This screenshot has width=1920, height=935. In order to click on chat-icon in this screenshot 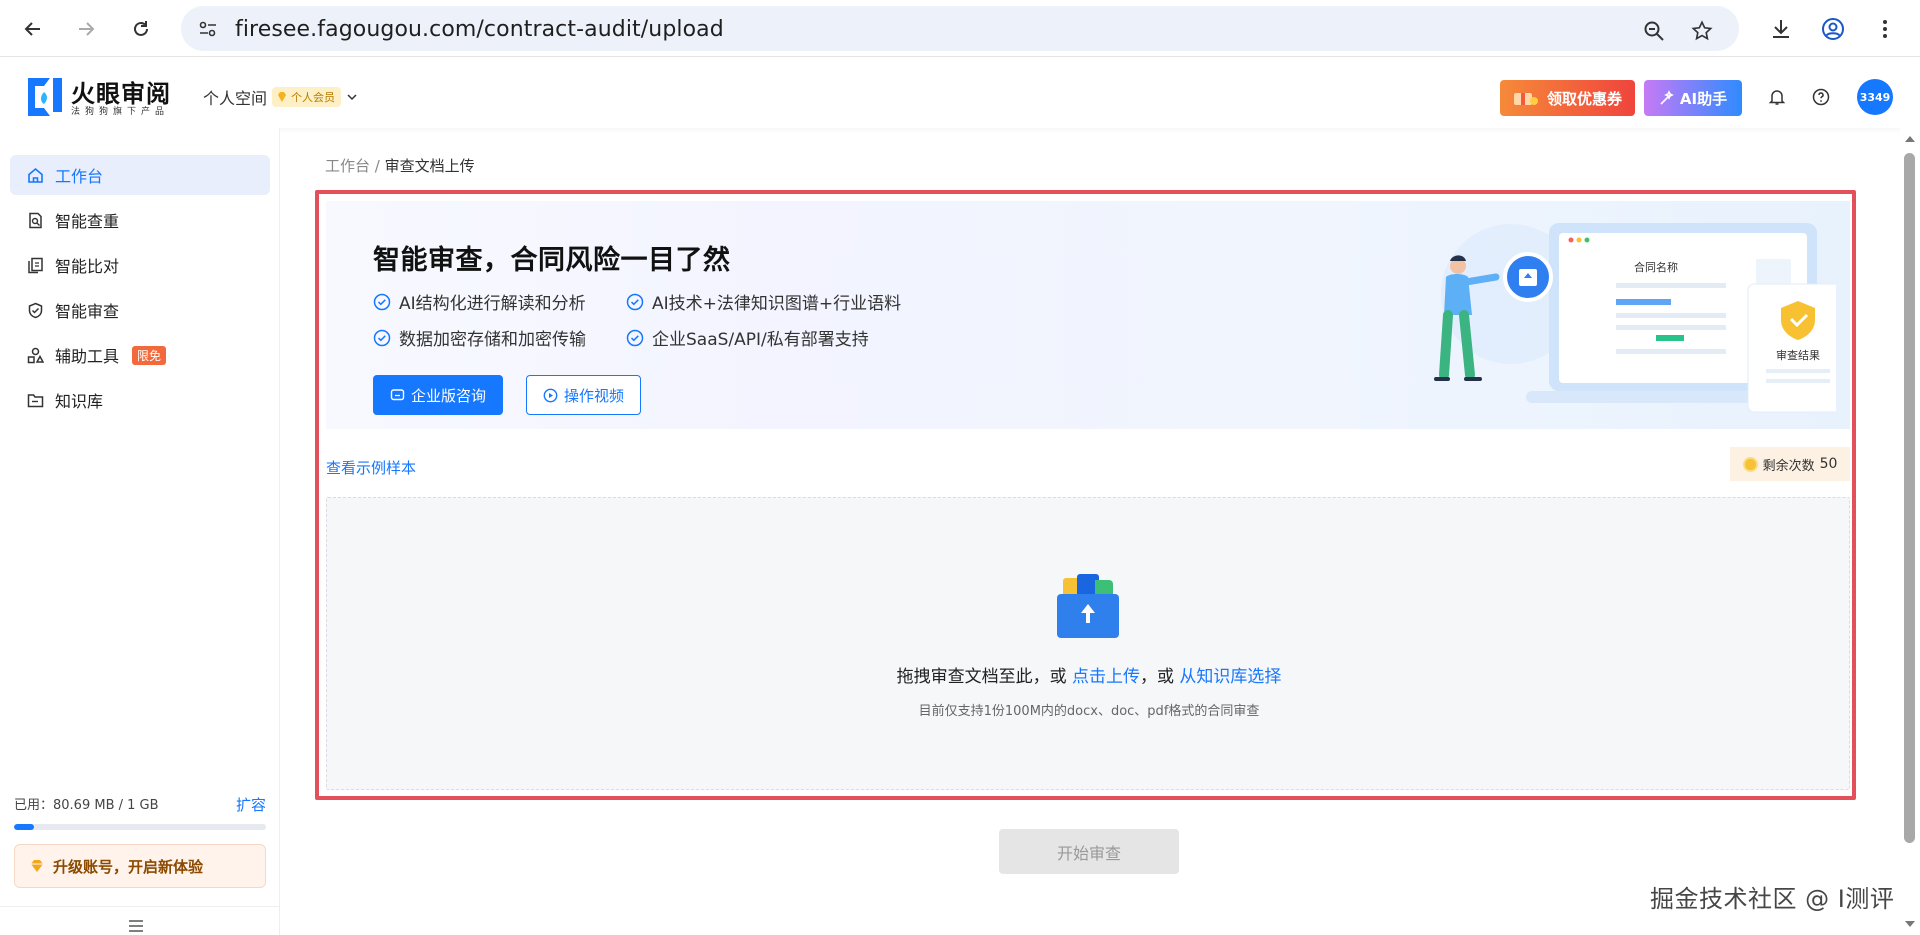, I will do `click(397, 394)`.